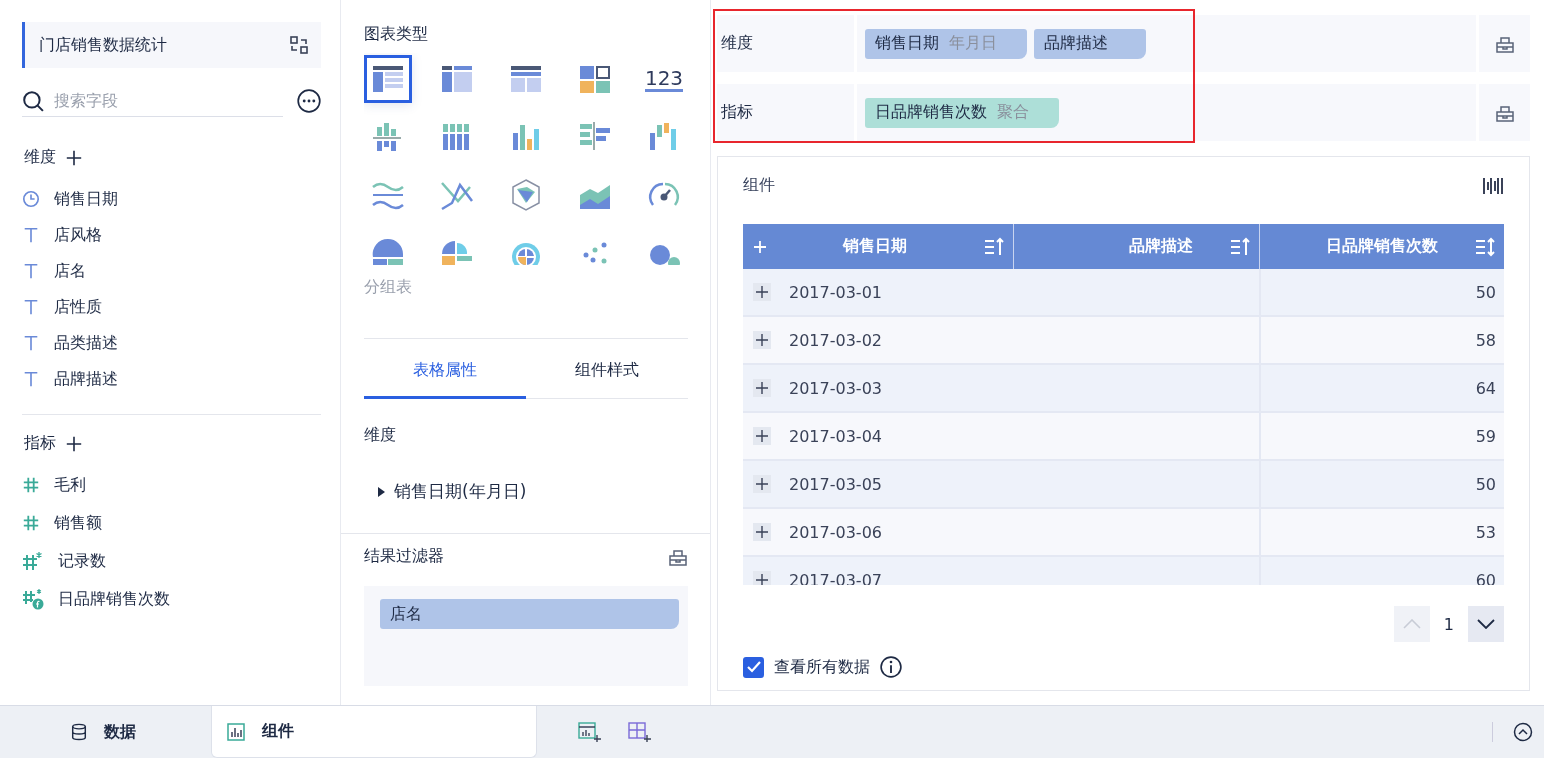 The width and height of the screenshot is (1544, 758). What do you see at coordinates (639, 732) in the screenshot?
I see `add-layout-icon` at bounding box center [639, 732].